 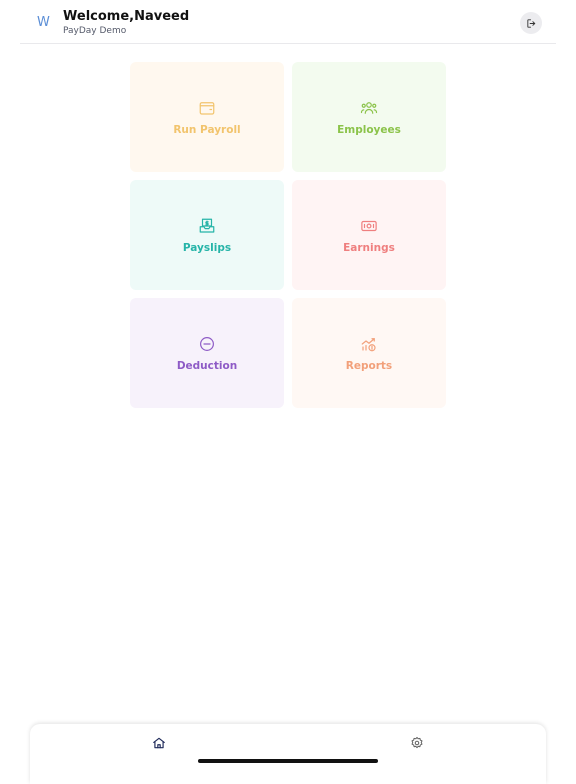 I want to click on home-icon, so click(x=159, y=743).